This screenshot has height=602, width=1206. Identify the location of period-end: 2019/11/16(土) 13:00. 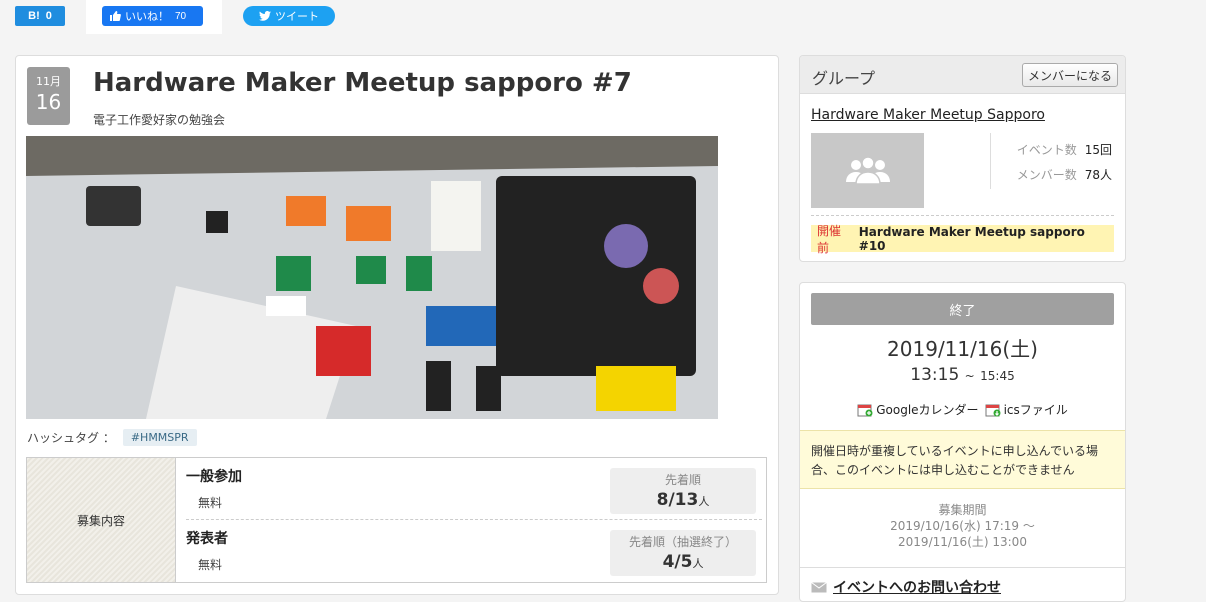
(962, 542).